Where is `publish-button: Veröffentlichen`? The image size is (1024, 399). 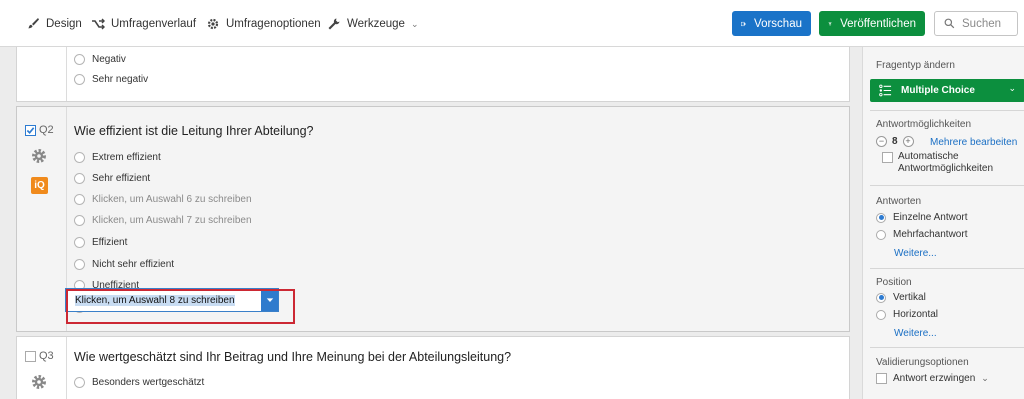 publish-button: Veröffentlichen is located at coordinates (872, 23).